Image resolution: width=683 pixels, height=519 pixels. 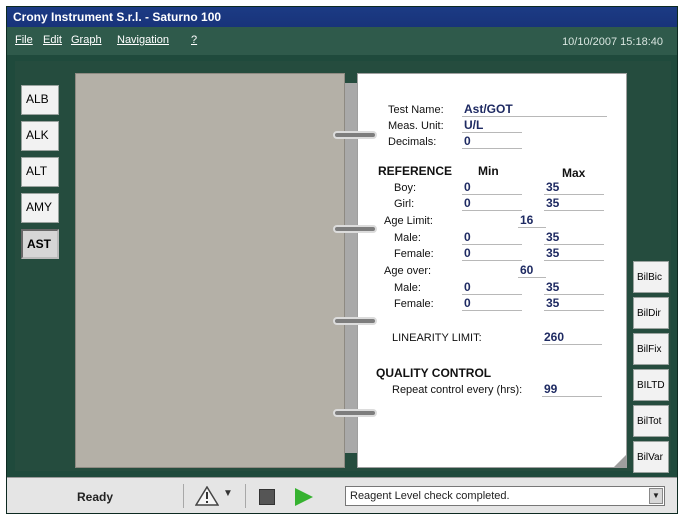 I want to click on repeat-control-field: 99, so click(x=572, y=389).